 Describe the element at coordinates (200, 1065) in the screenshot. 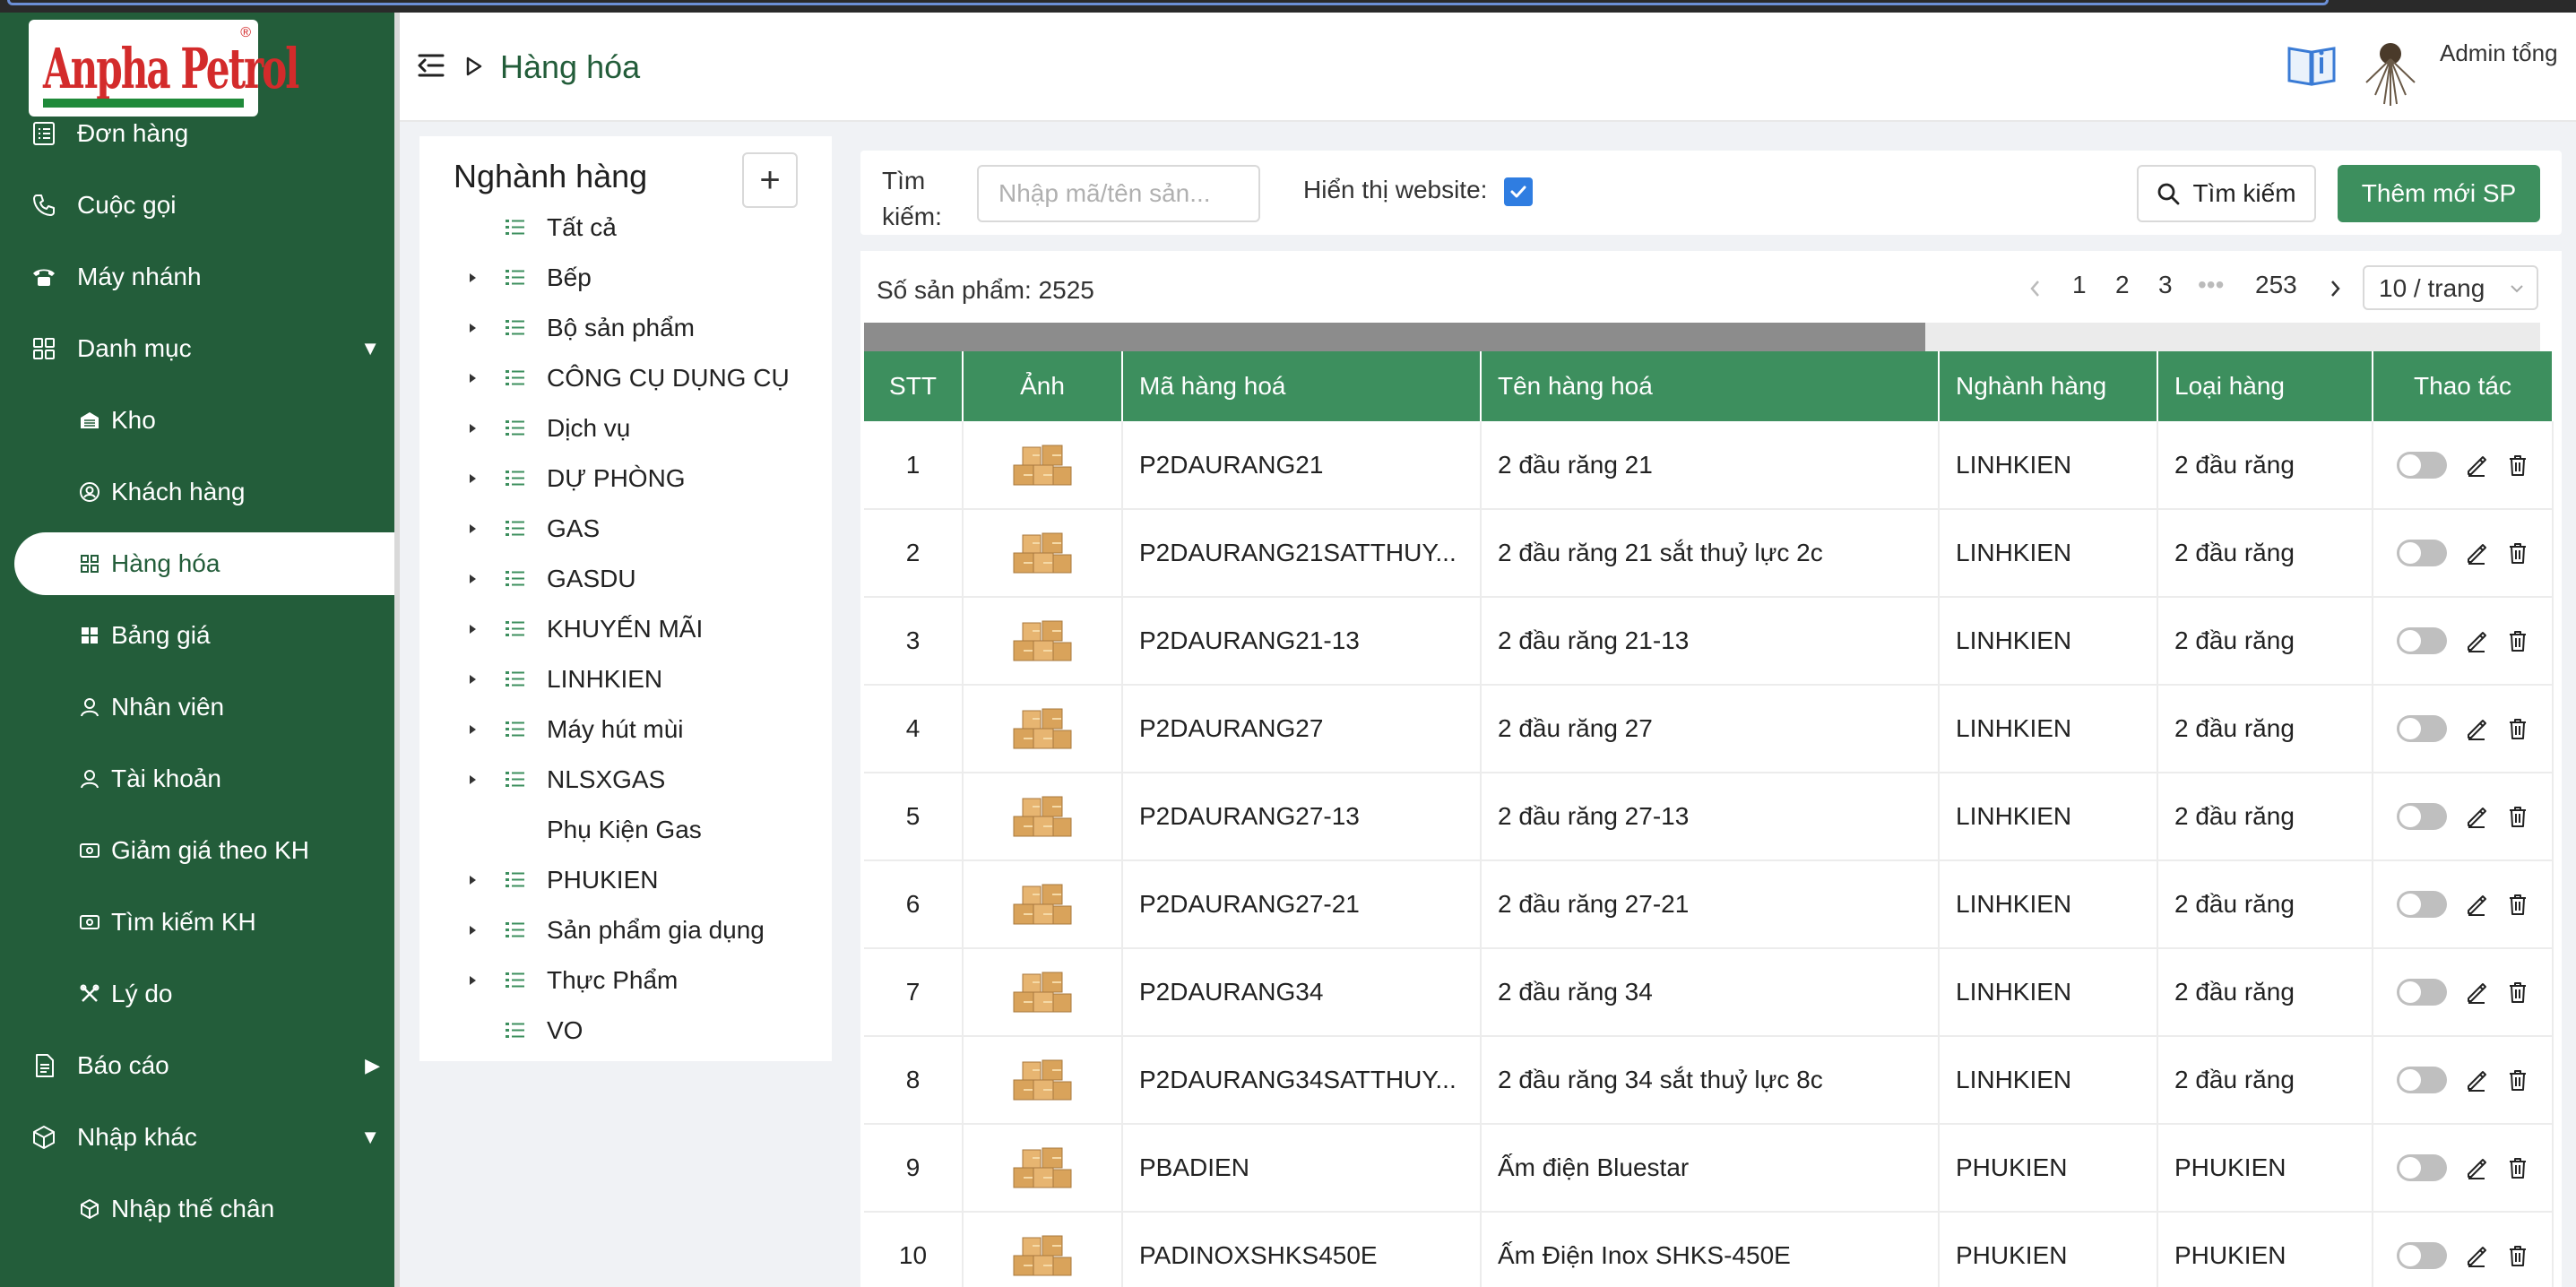

I see `sidebar-item-14: Báo cáo ▶` at that location.